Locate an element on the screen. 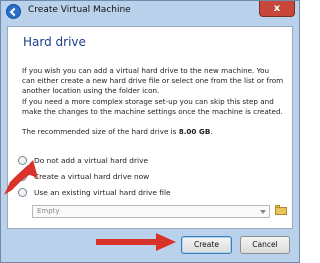 The width and height of the screenshot is (320, 263). arrow-to-create-button-icon is located at coordinates (136, 242).